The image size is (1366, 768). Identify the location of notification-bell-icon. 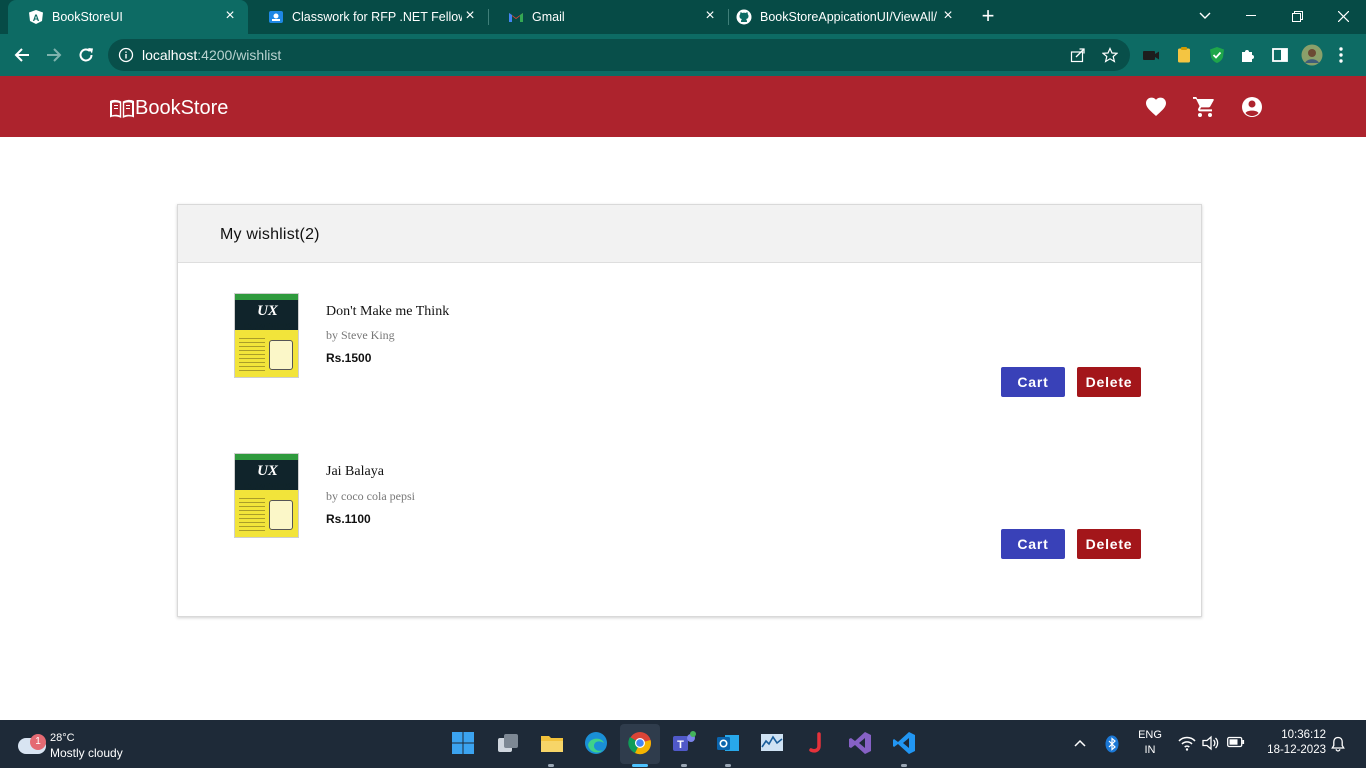
(1338, 744).